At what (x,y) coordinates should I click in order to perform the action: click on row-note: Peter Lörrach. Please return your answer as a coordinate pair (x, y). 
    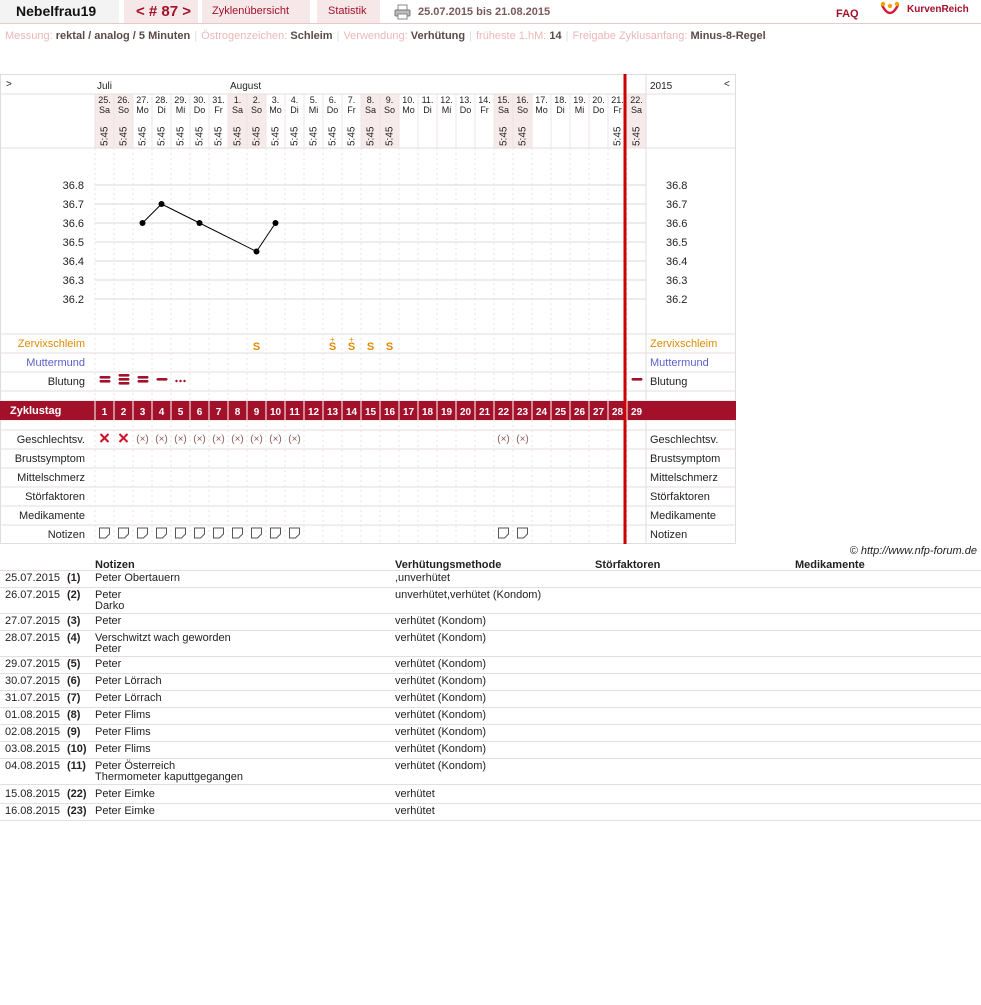
    Looking at the image, I should click on (128, 681).